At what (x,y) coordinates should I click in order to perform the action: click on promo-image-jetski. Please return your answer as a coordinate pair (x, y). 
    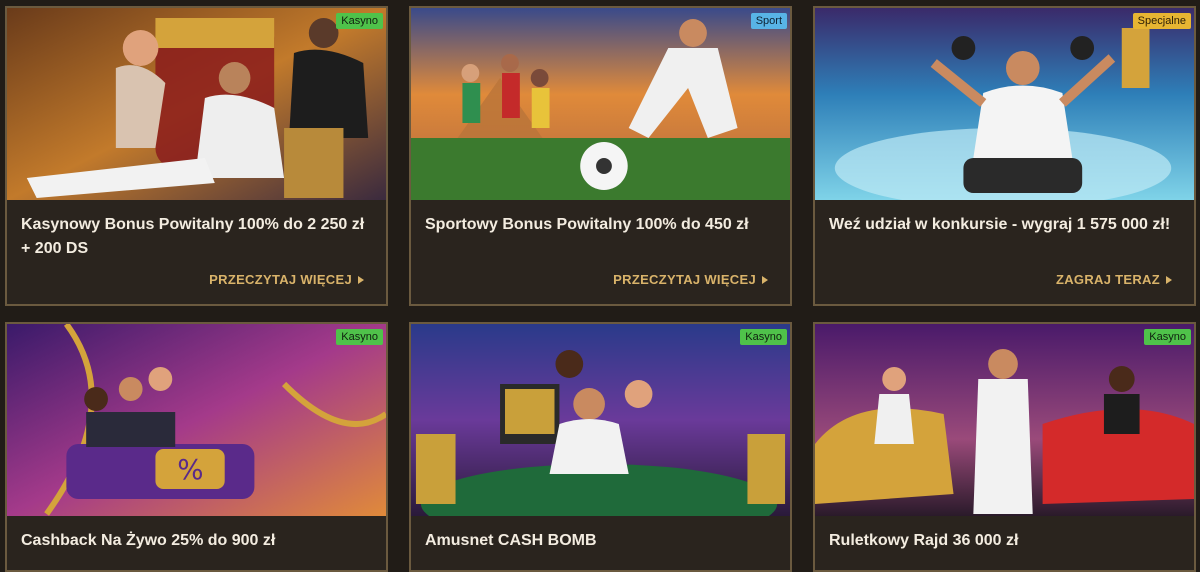
    Looking at the image, I should click on (1004, 104).